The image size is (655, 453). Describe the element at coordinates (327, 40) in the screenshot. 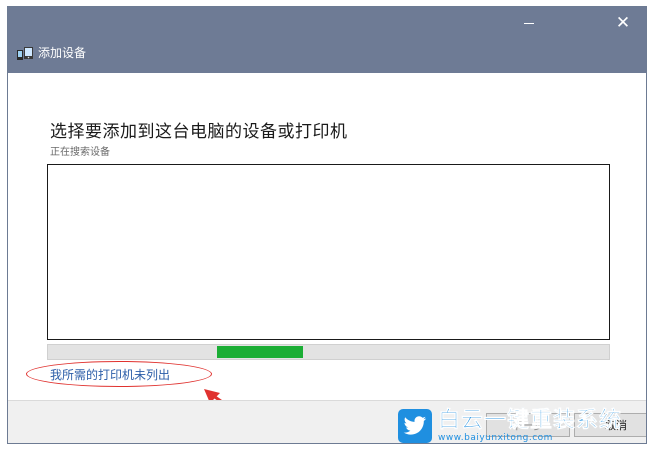

I see `title-bar: ✕ 添加设备` at that location.